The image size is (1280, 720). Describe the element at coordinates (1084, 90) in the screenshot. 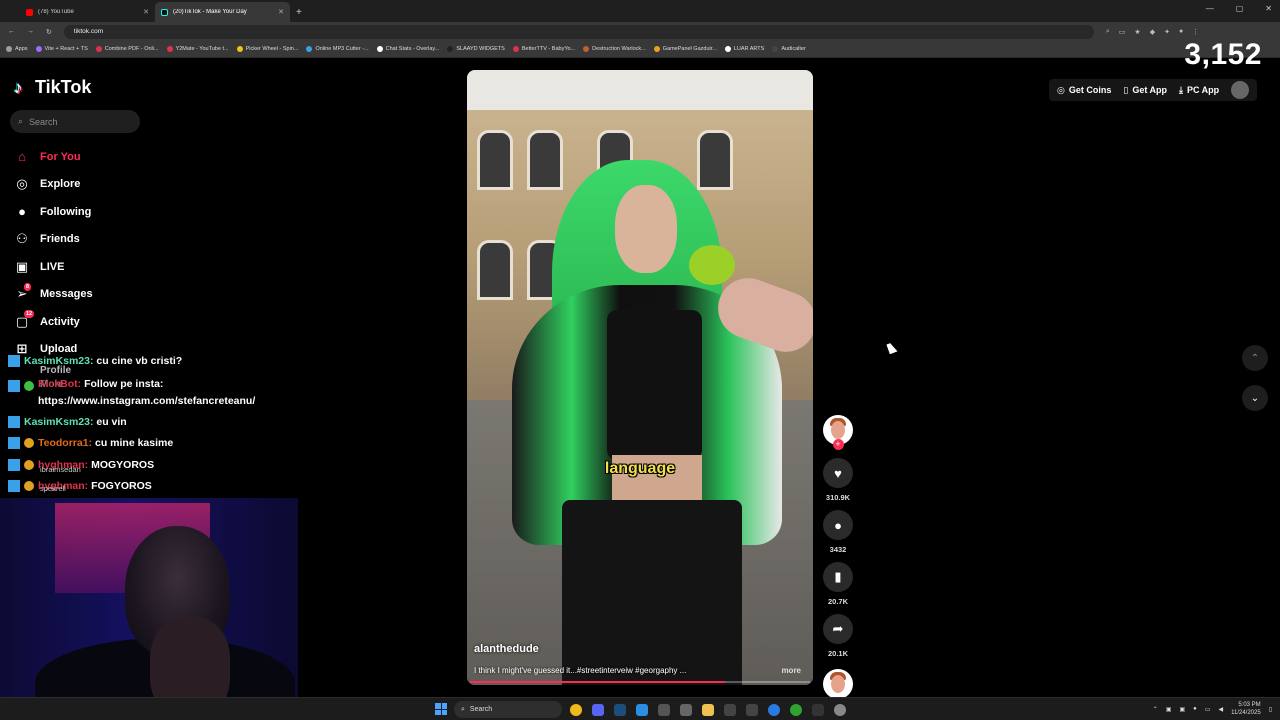

I see `get-coins-button: ◎ Get Coins` at that location.